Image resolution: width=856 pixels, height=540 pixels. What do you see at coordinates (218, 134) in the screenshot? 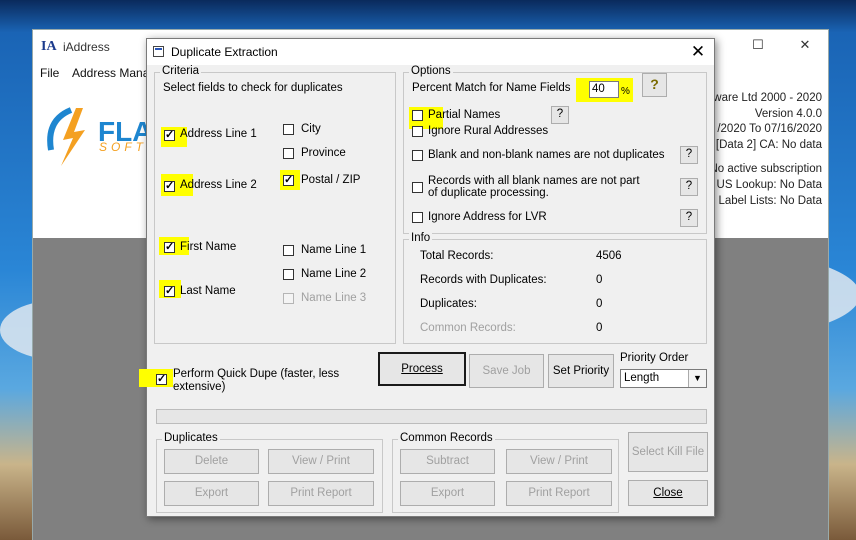
I see `address-line-1-label: Address Line 1` at bounding box center [218, 134].